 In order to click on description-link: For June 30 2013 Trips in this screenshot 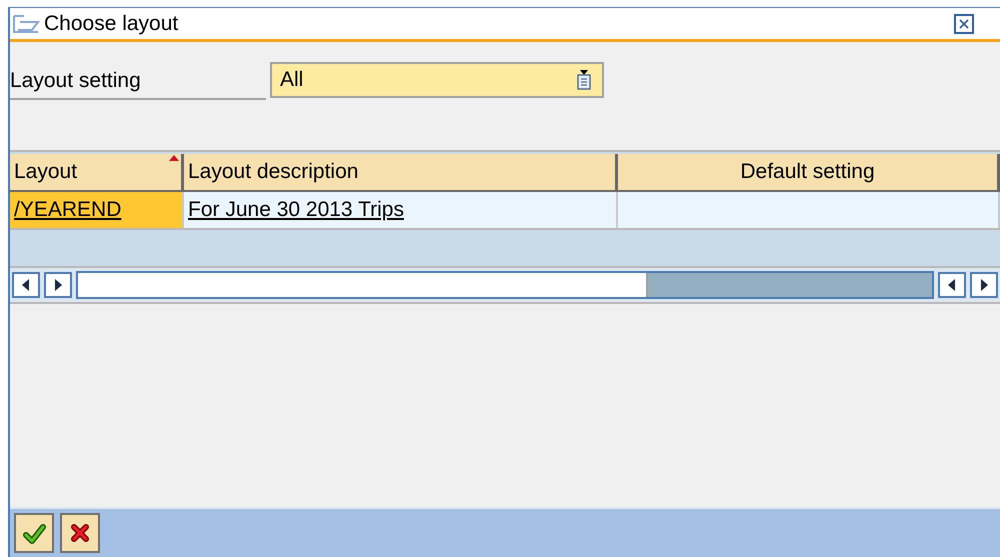, I will do `click(296, 210)`.